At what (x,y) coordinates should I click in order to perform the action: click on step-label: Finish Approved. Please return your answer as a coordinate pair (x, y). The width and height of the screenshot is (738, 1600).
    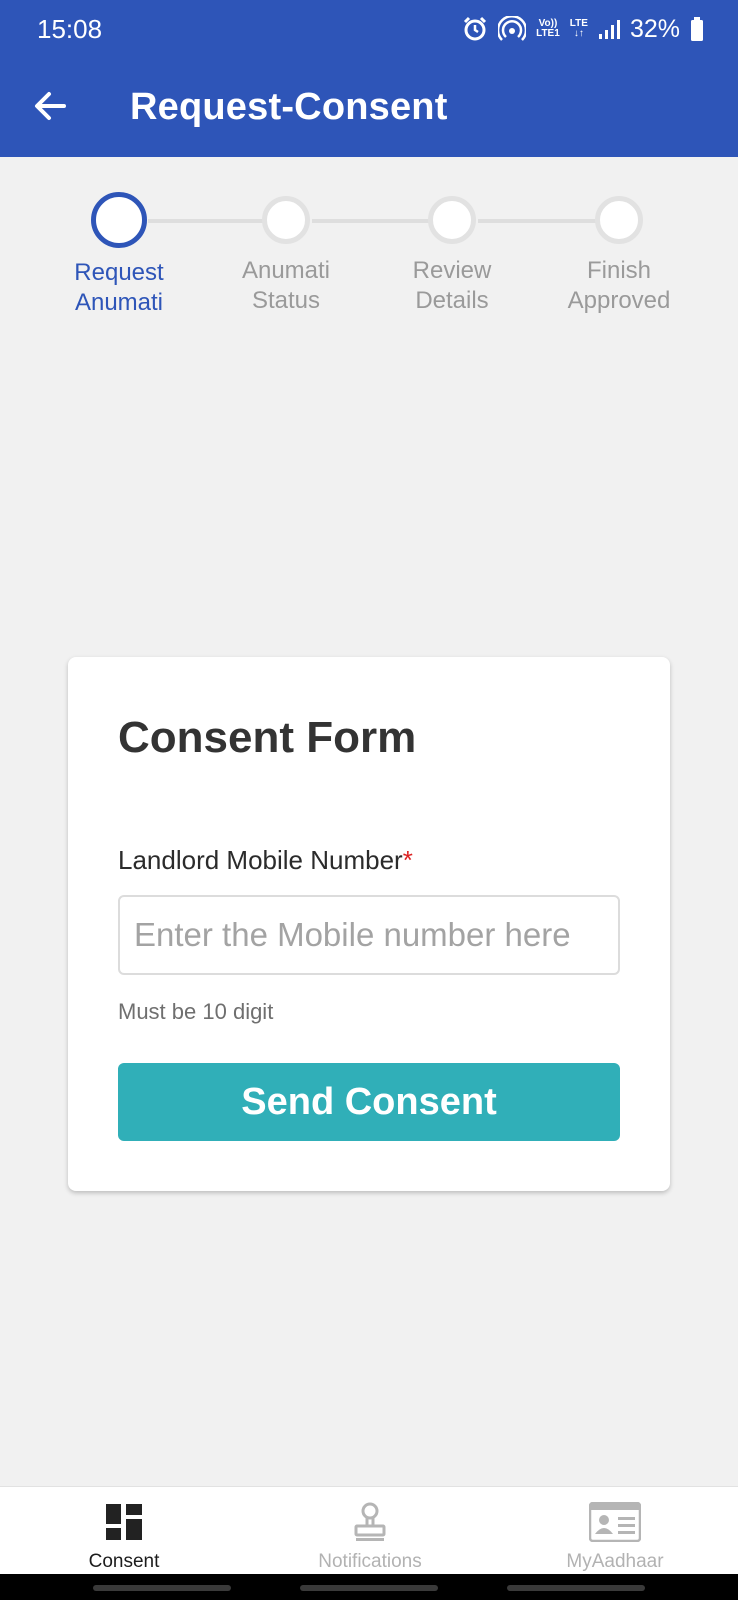
    Looking at the image, I should click on (619, 285).